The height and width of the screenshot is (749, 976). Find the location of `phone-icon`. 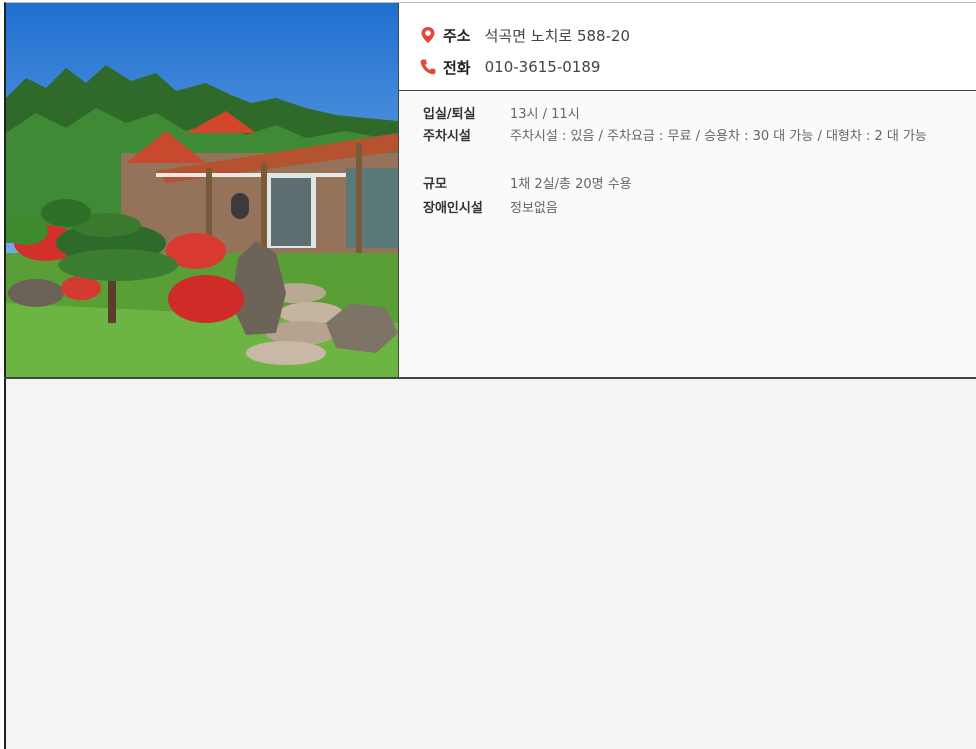

phone-icon is located at coordinates (428, 67).